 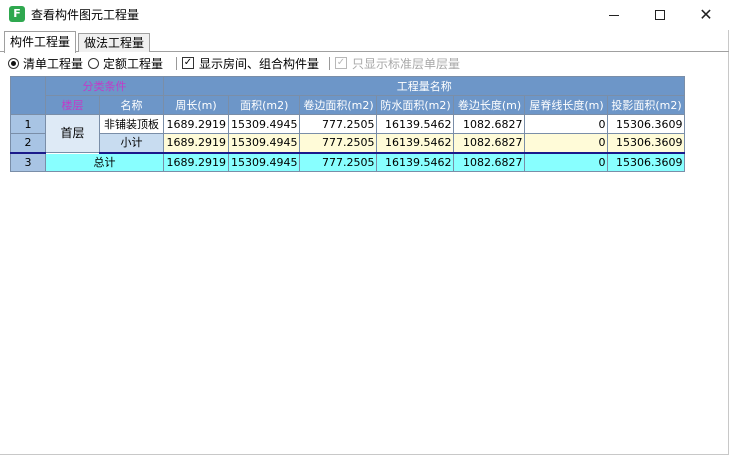 I want to click on table-header-group-row: 分类条件 工程量名称, so click(x=348, y=95).